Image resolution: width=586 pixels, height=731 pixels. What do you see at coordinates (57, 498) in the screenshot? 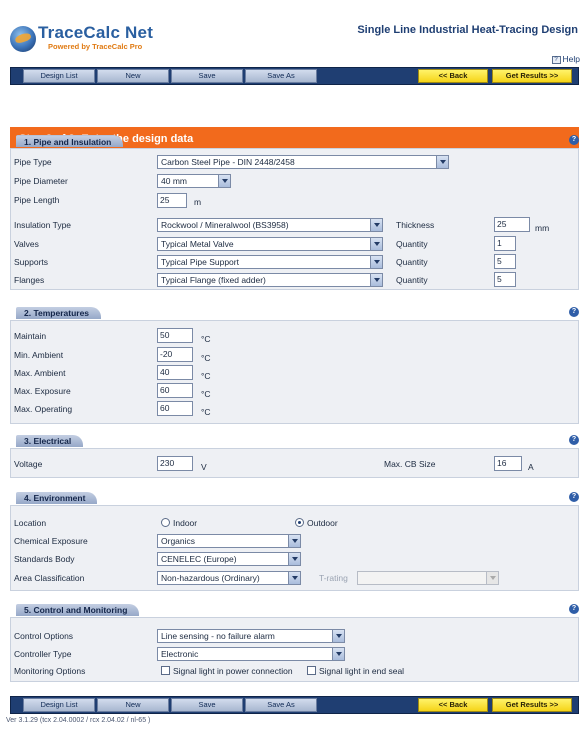
I see `environment-section-title: 4. Environment` at bounding box center [57, 498].